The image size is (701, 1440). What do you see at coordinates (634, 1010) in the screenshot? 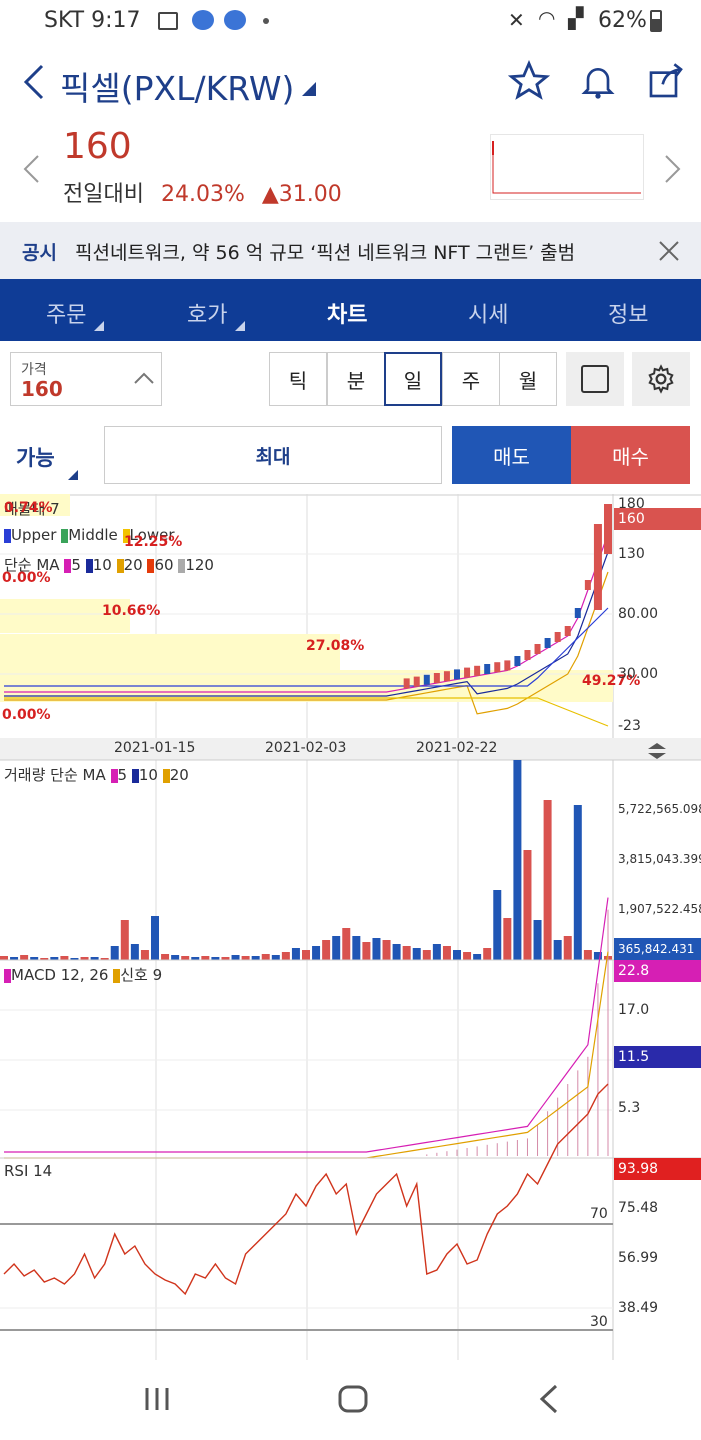
I see `macd-axis-label: 17.0` at bounding box center [634, 1010].